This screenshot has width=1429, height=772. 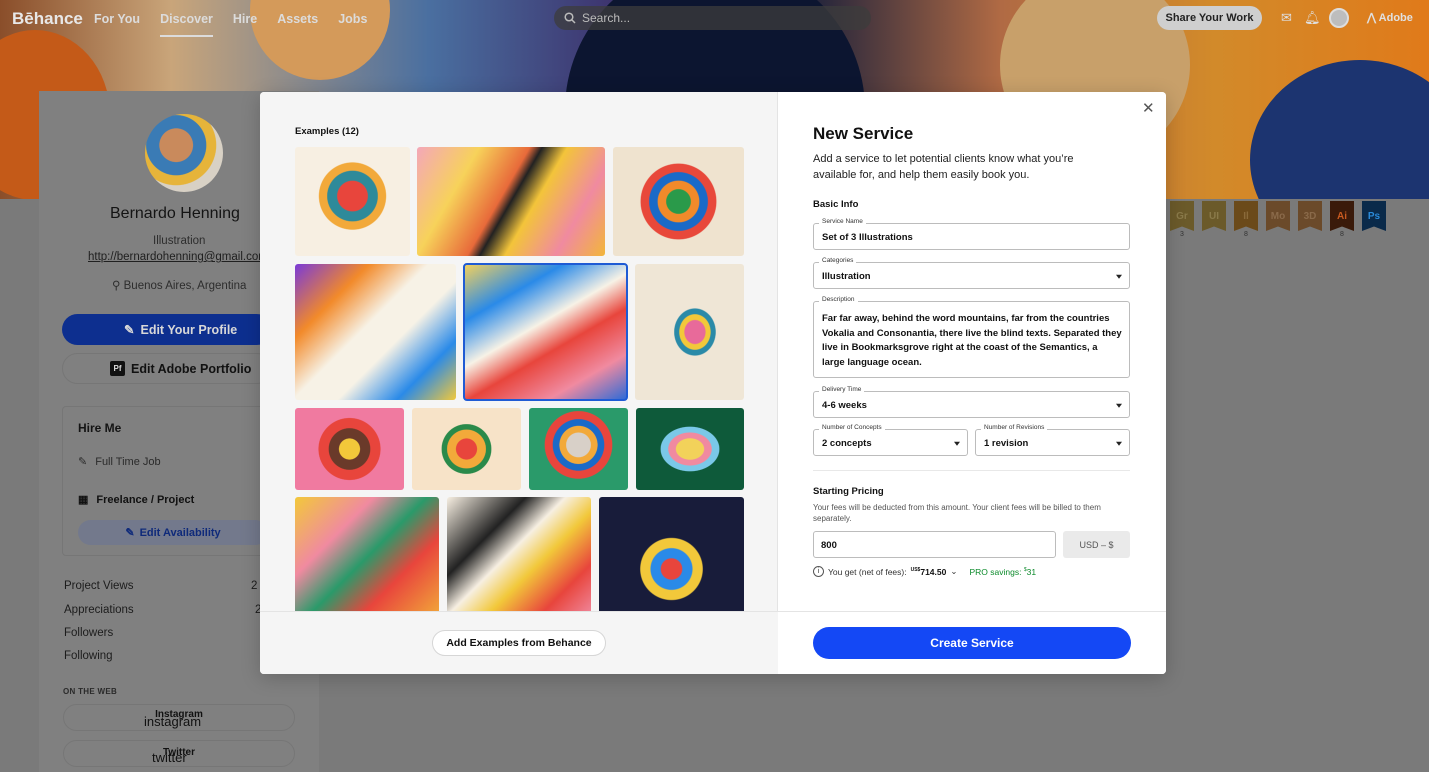 What do you see at coordinates (186, 24) in the screenshot?
I see `nav-link-discover: Discover` at bounding box center [186, 24].